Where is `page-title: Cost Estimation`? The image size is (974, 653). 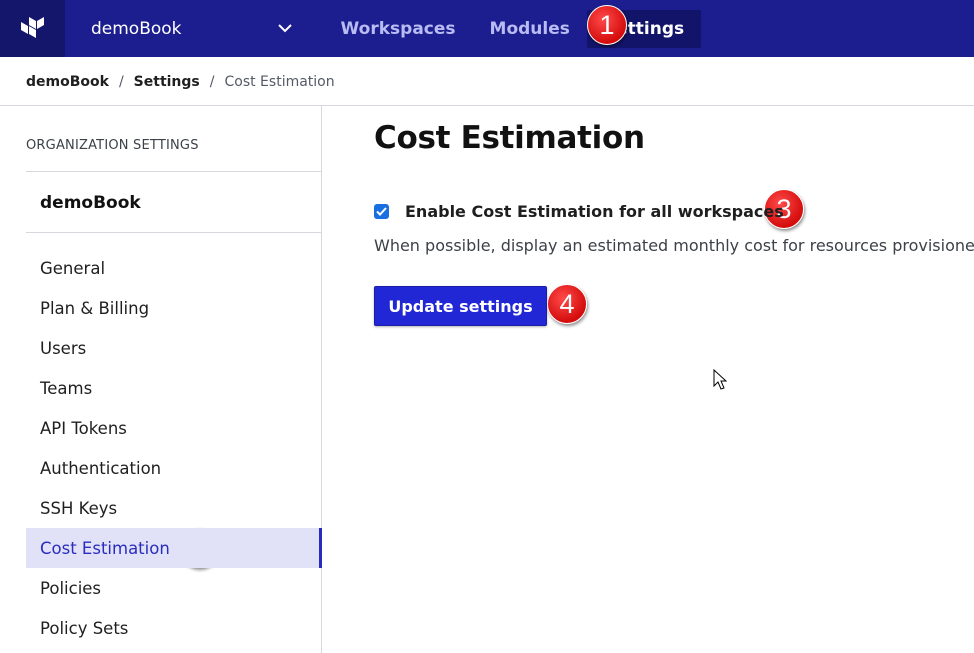 page-title: Cost Estimation is located at coordinates (509, 138).